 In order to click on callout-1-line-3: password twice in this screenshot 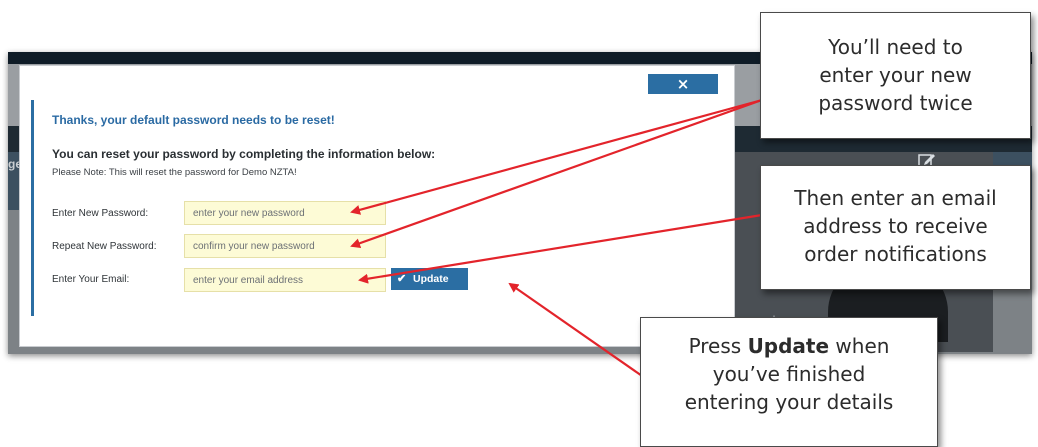, I will do `click(895, 103)`.